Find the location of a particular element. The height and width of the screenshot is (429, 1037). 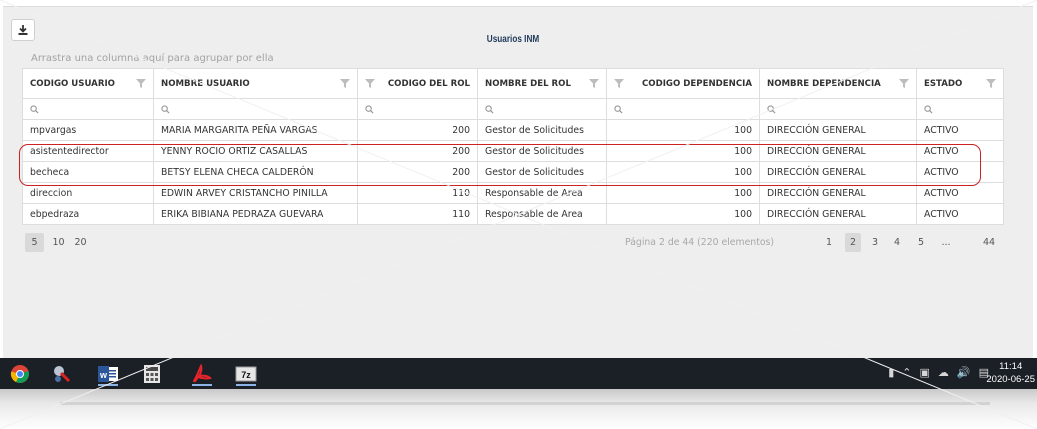

page-44: 44 is located at coordinates (989, 242).